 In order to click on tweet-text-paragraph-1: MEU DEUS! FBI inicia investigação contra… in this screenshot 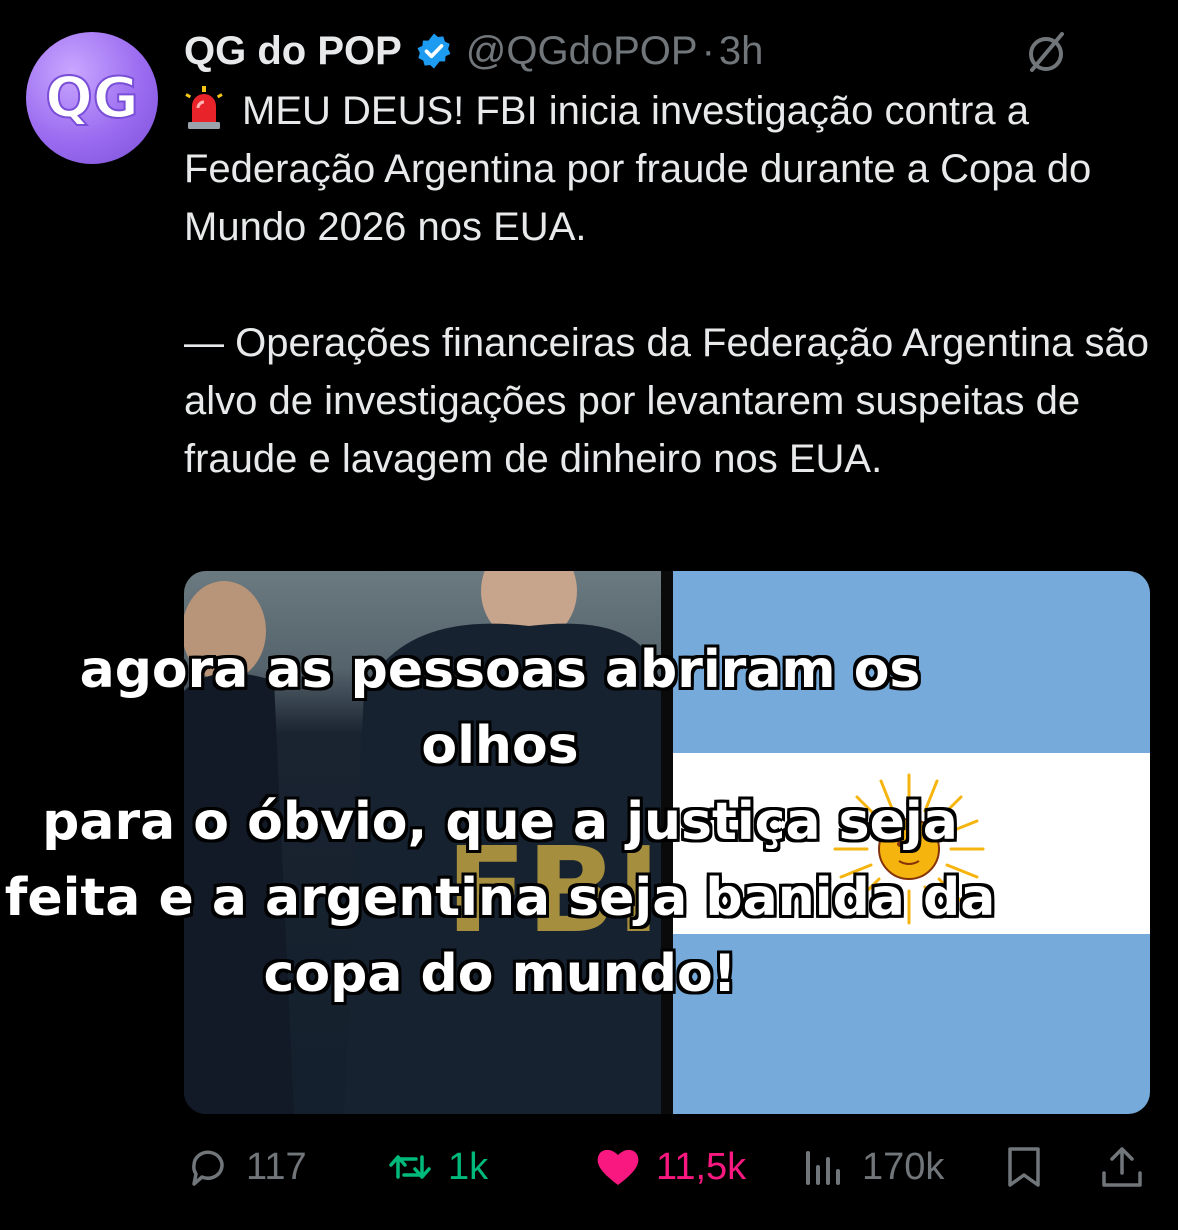, I will do `click(674, 169)`.